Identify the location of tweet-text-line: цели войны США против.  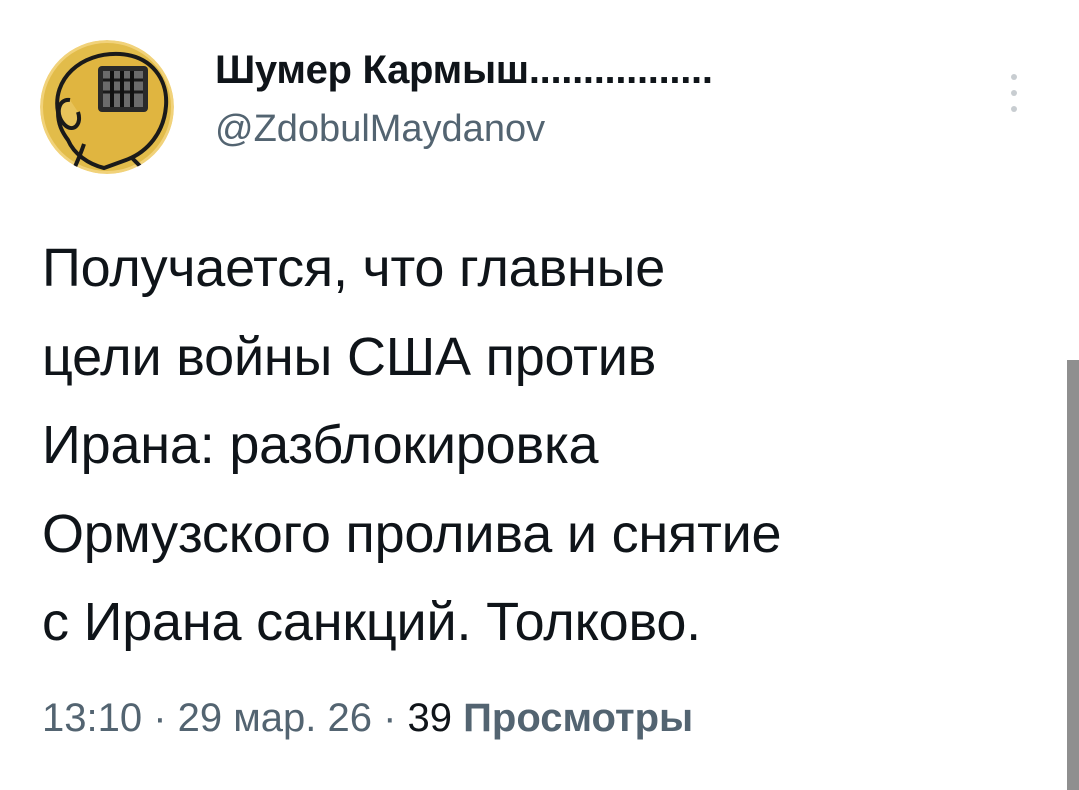
(349, 356).